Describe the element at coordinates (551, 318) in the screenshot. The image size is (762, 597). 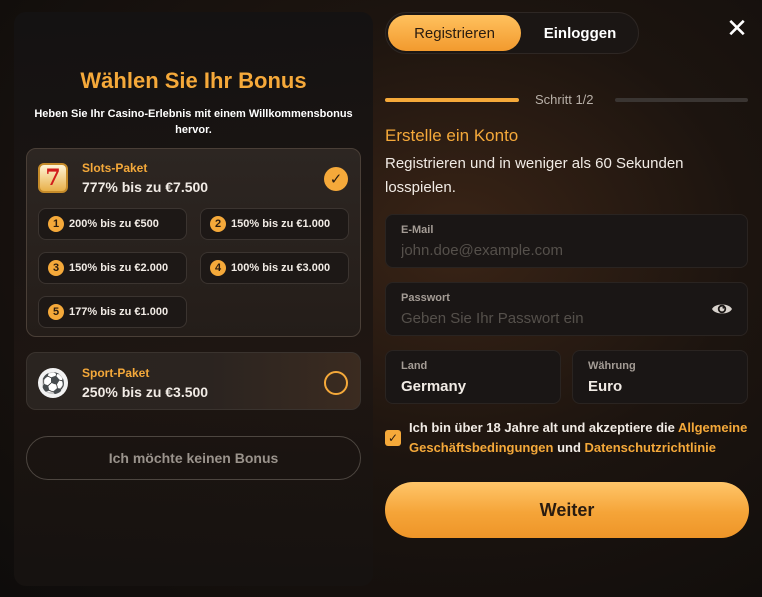
I see `password-input` at that location.